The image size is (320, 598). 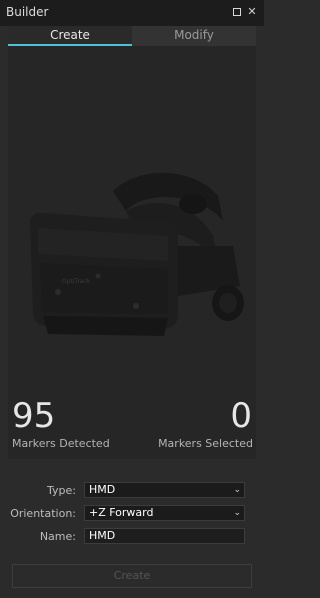 What do you see at coordinates (237, 12) in the screenshot?
I see `restore-icon` at bounding box center [237, 12].